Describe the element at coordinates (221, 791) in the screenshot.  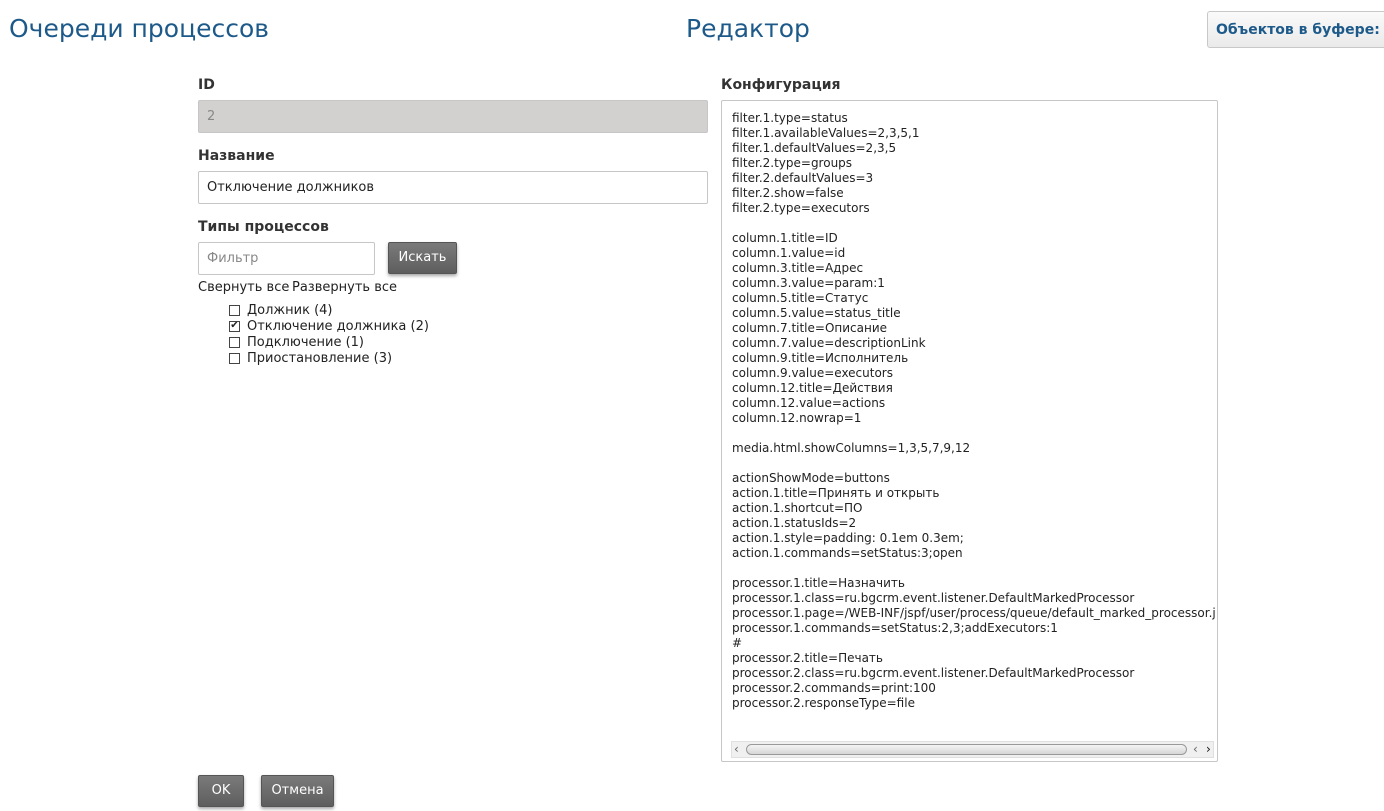
I see `ok-button: OK` at that location.